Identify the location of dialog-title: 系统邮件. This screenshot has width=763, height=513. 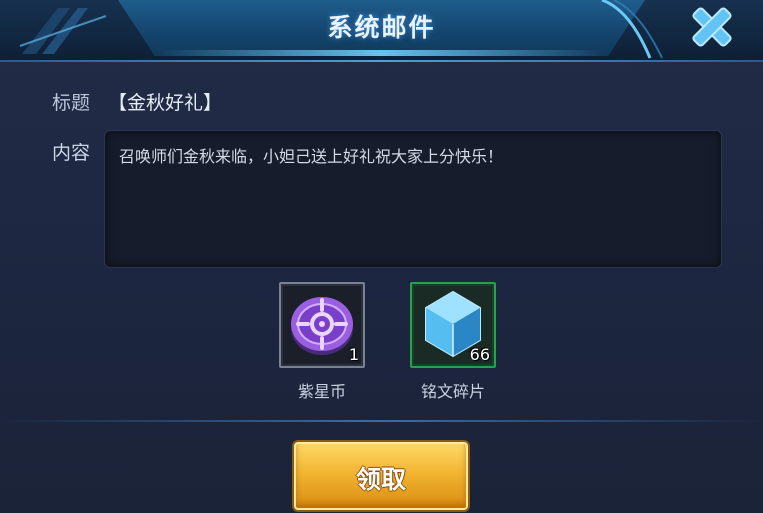
(381, 27).